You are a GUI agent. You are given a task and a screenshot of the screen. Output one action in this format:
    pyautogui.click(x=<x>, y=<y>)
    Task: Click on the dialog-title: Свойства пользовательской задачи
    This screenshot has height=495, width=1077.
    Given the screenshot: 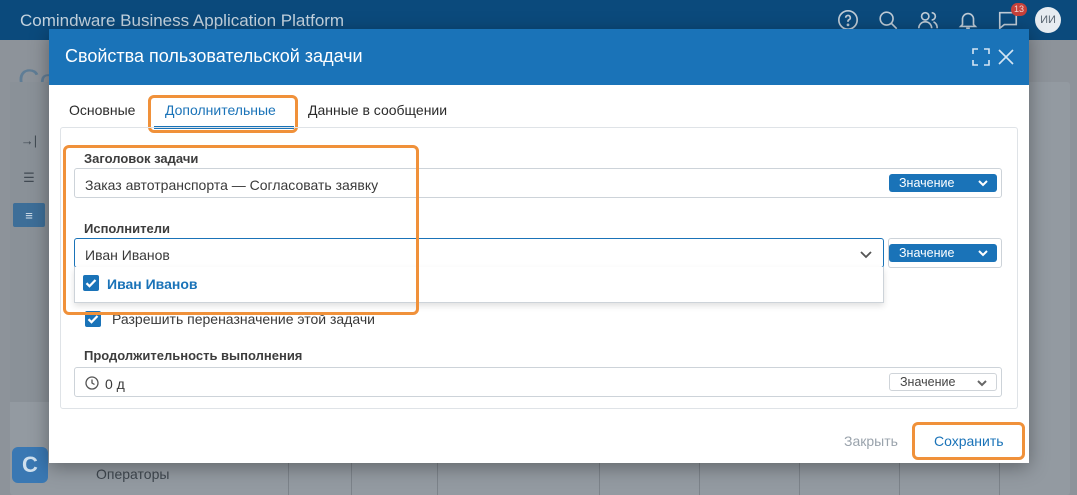 What is the action you would take?
    pyautogui.click(x=214, y=56)
    